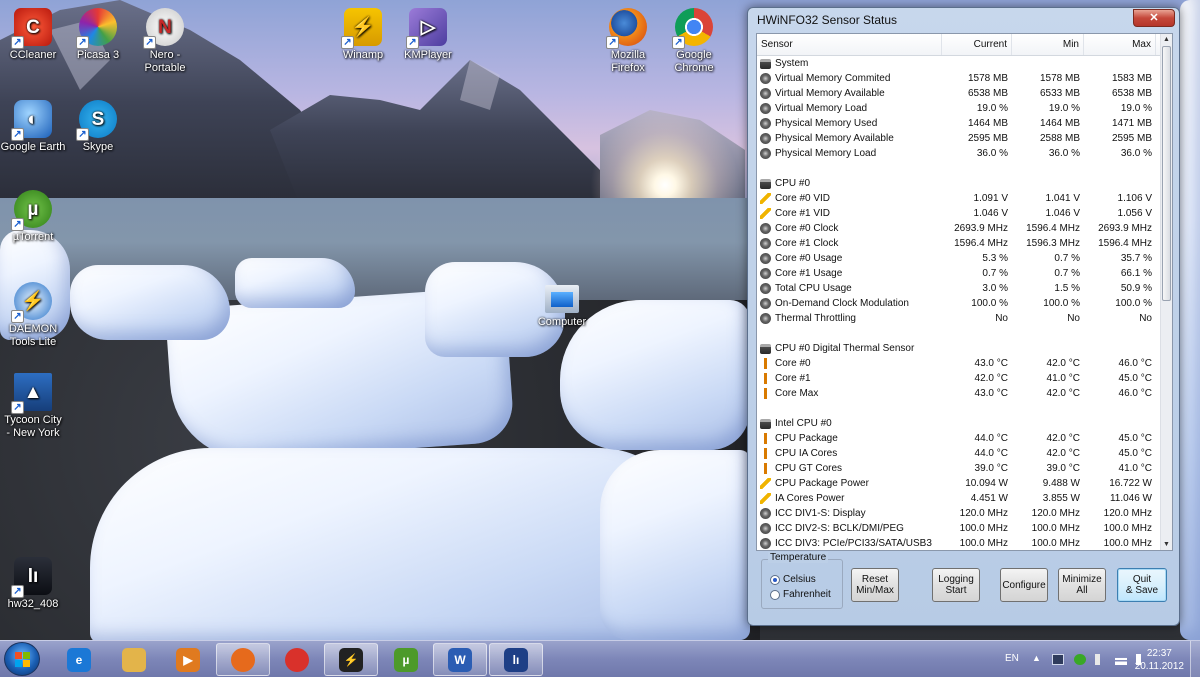 This screenshot has height=677, width=1200. I want to click on desktop-icon-tycoon-city: ▲ ↗ Tycoon City - New York, so click(35, 406).